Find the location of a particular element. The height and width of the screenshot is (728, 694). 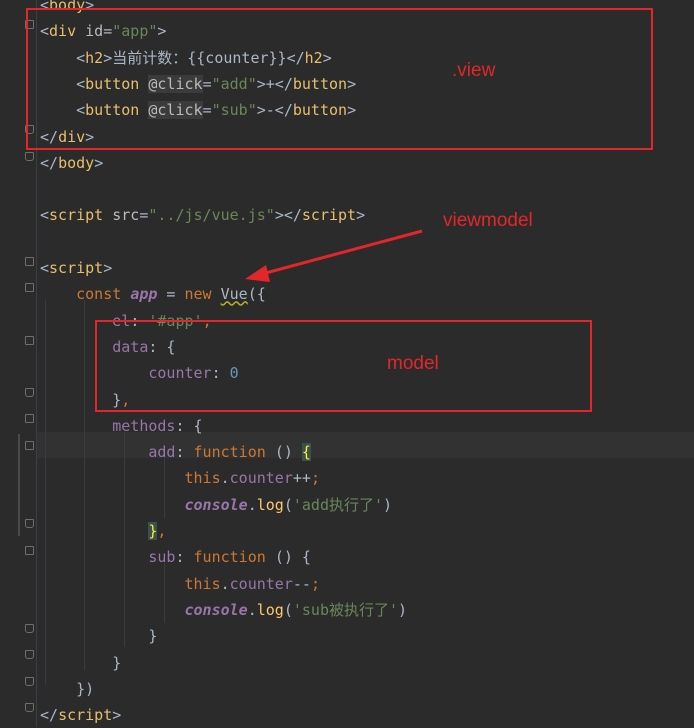

viewmodel-arrow is located at coordinates (334, 255).